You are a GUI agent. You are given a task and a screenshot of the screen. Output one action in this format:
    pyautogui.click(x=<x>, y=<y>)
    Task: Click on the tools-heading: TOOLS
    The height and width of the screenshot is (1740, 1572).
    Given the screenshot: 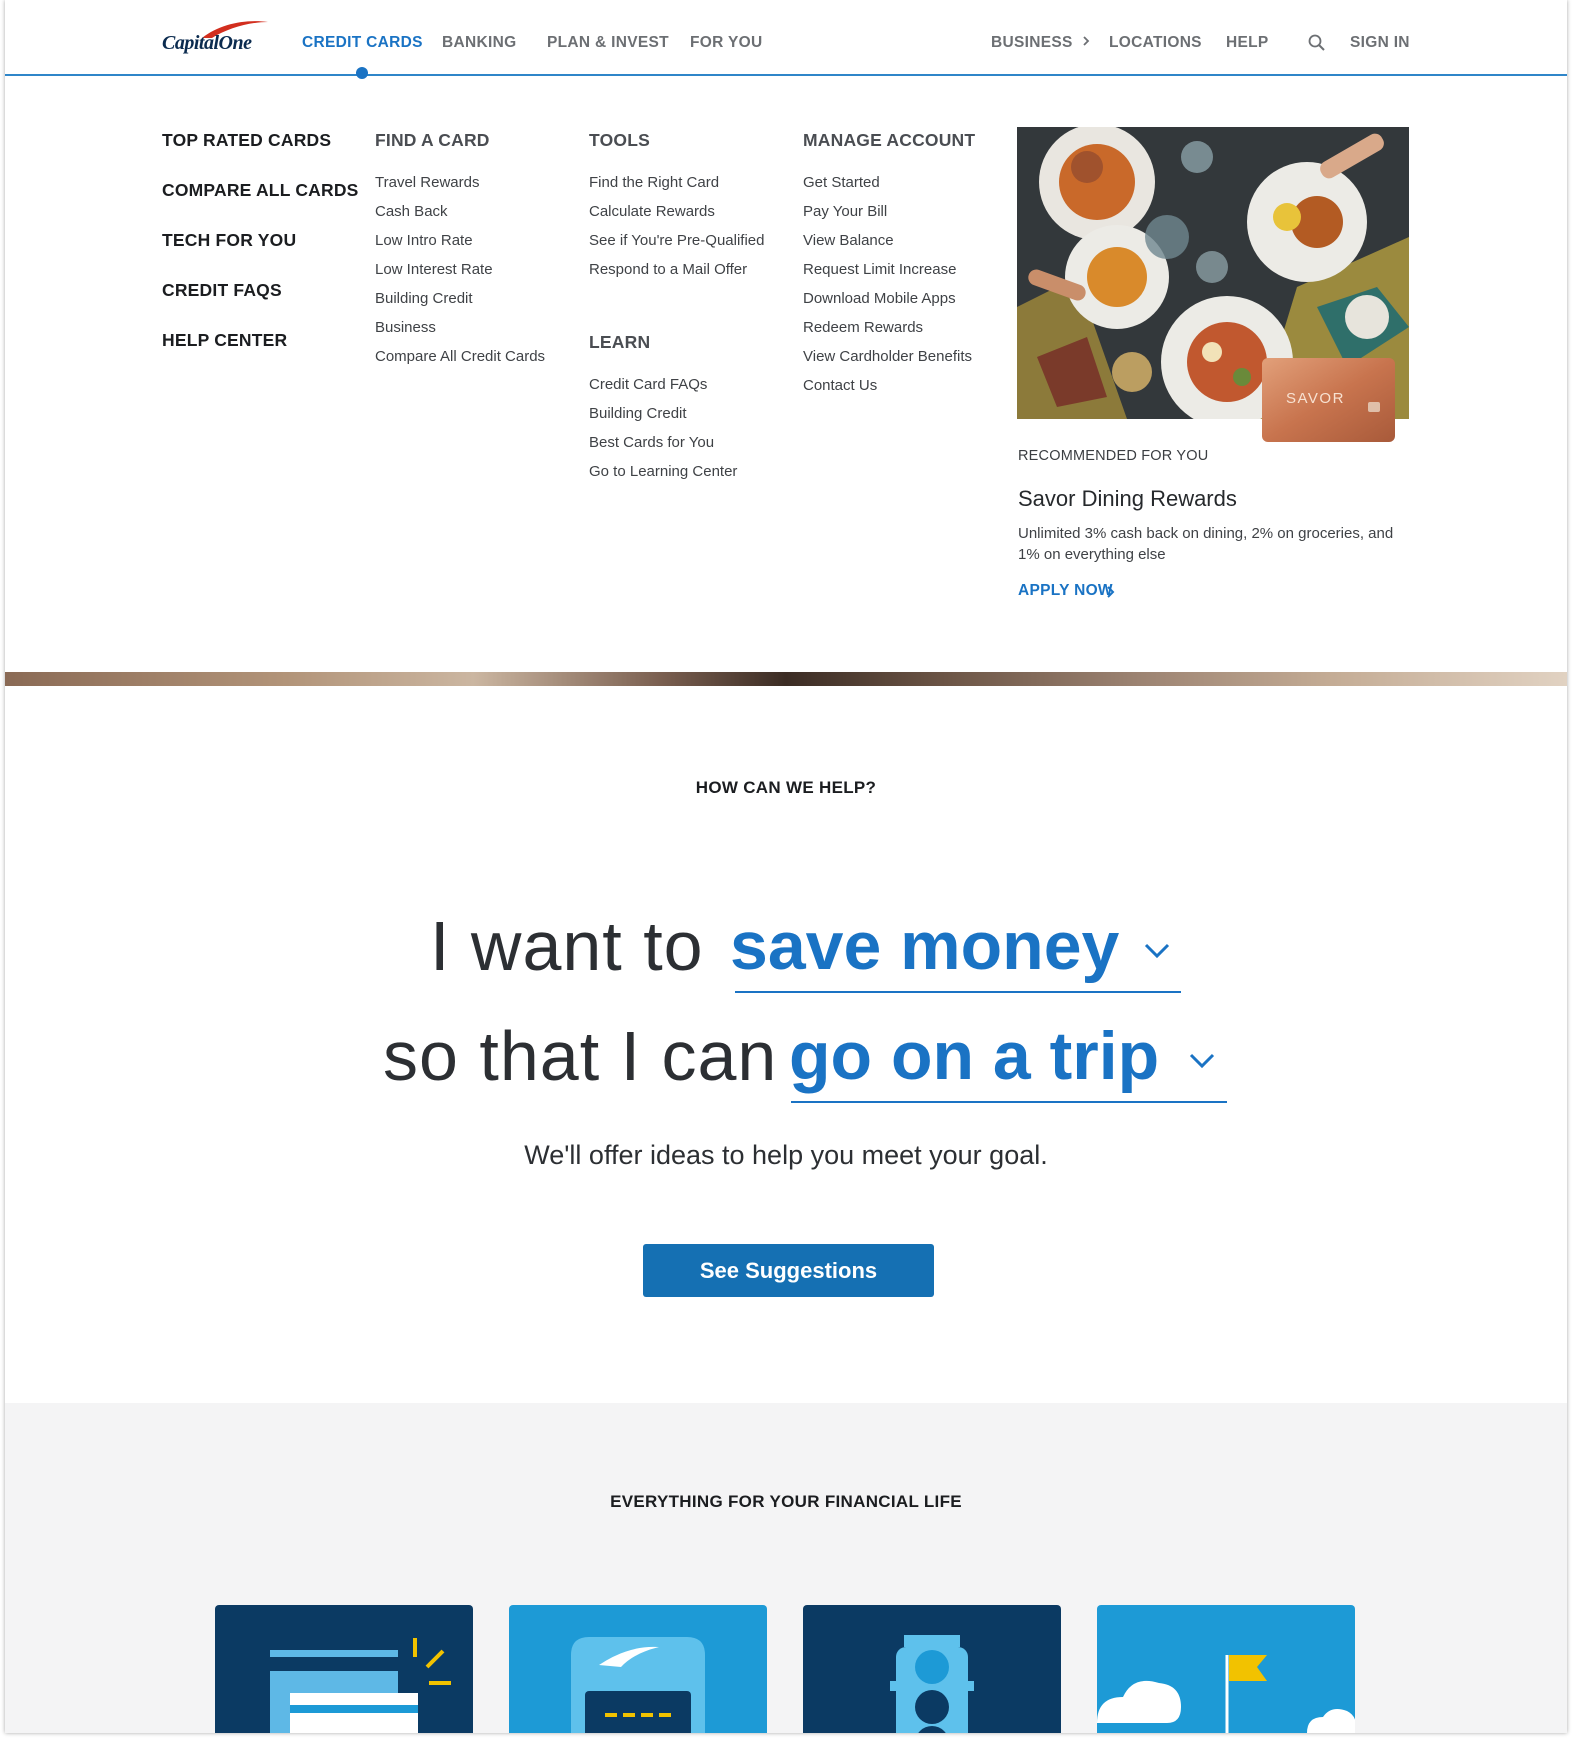 What is the action you would take?
    pyautogui.click(x=619, y=140)
    